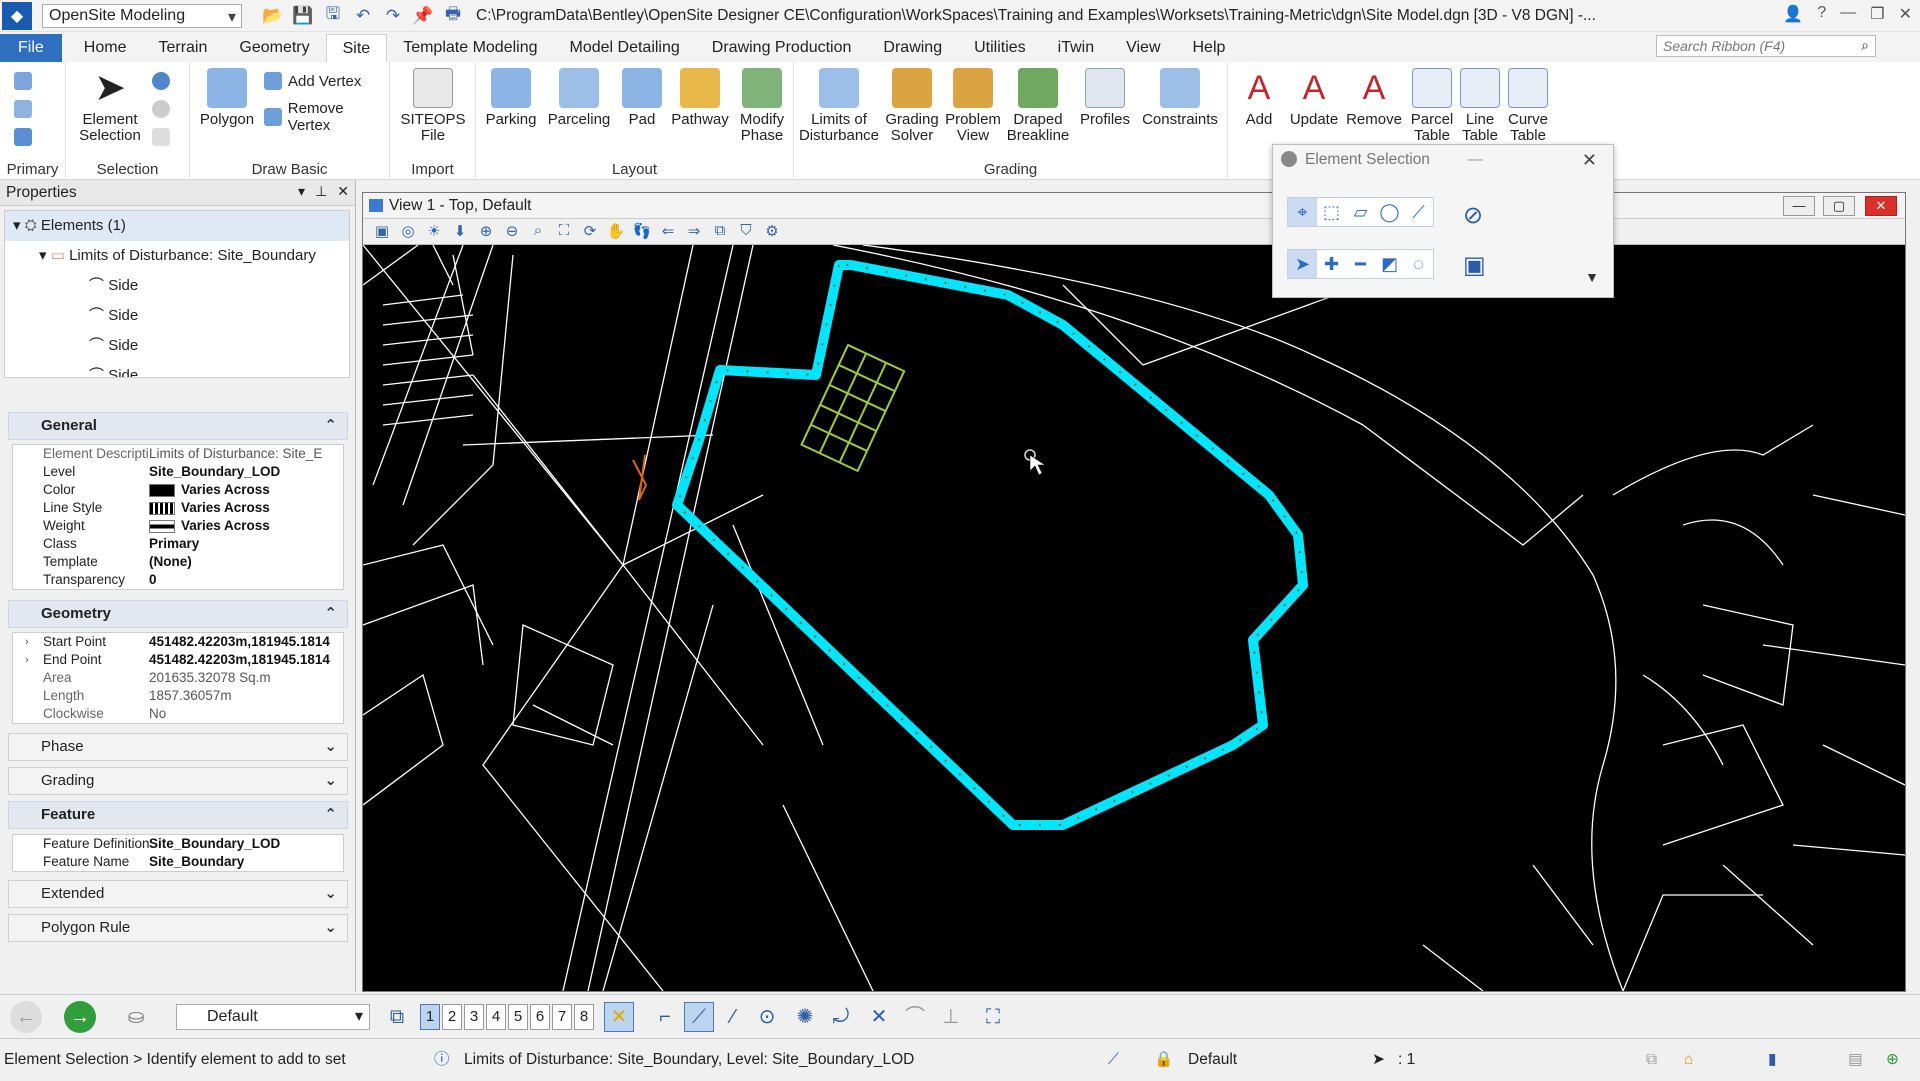 This screenshot has width=1920, height=1081. Describe the element at coordinates (178, 747) in the screenshot. I see `section-phase: Phase ⌄` at that location.